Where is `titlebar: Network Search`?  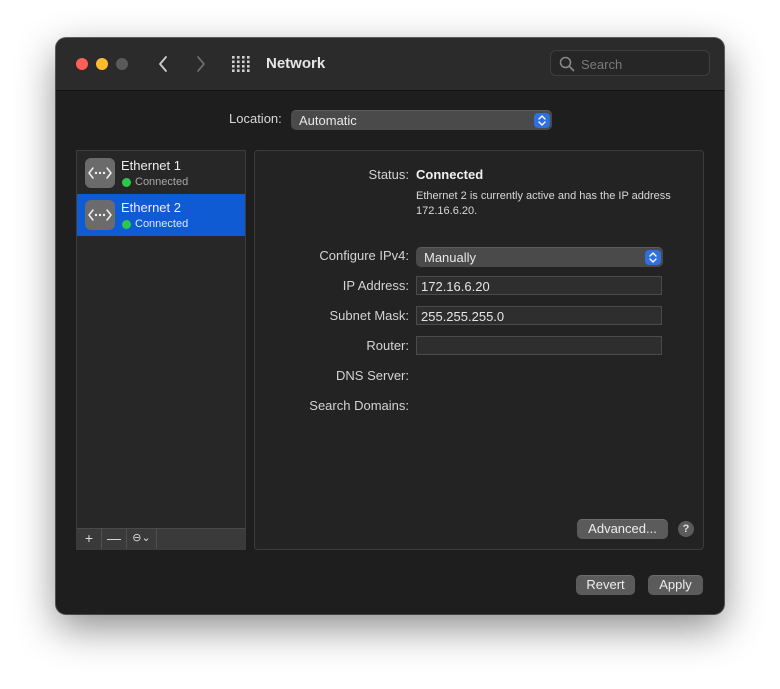
titlebar: Network Search is located at coordinates (390, 64).